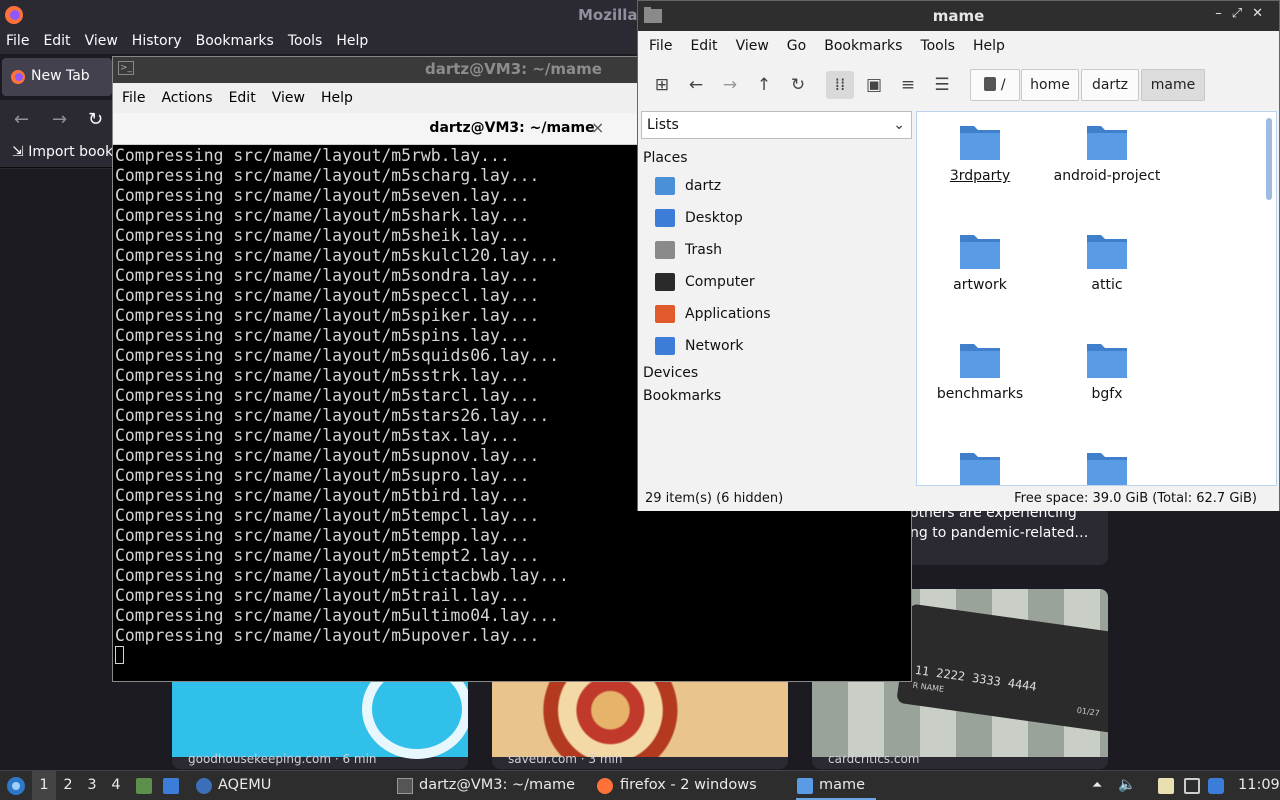  Describe the element at coordinates (605, 786) in the screenshot. I see `firefox-icon` at that location.